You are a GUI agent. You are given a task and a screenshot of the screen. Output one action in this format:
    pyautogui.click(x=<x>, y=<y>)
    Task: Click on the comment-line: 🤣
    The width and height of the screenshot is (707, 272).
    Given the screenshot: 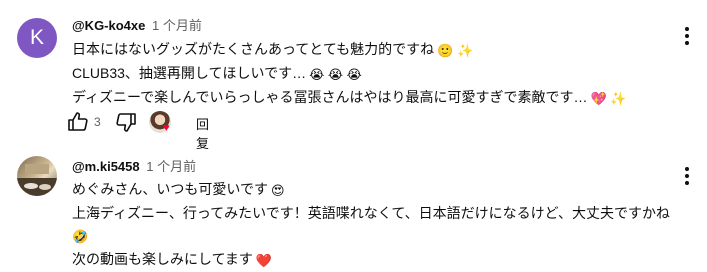 What is the action you would take?
    pyautogui.click(x=371, y=236)
    